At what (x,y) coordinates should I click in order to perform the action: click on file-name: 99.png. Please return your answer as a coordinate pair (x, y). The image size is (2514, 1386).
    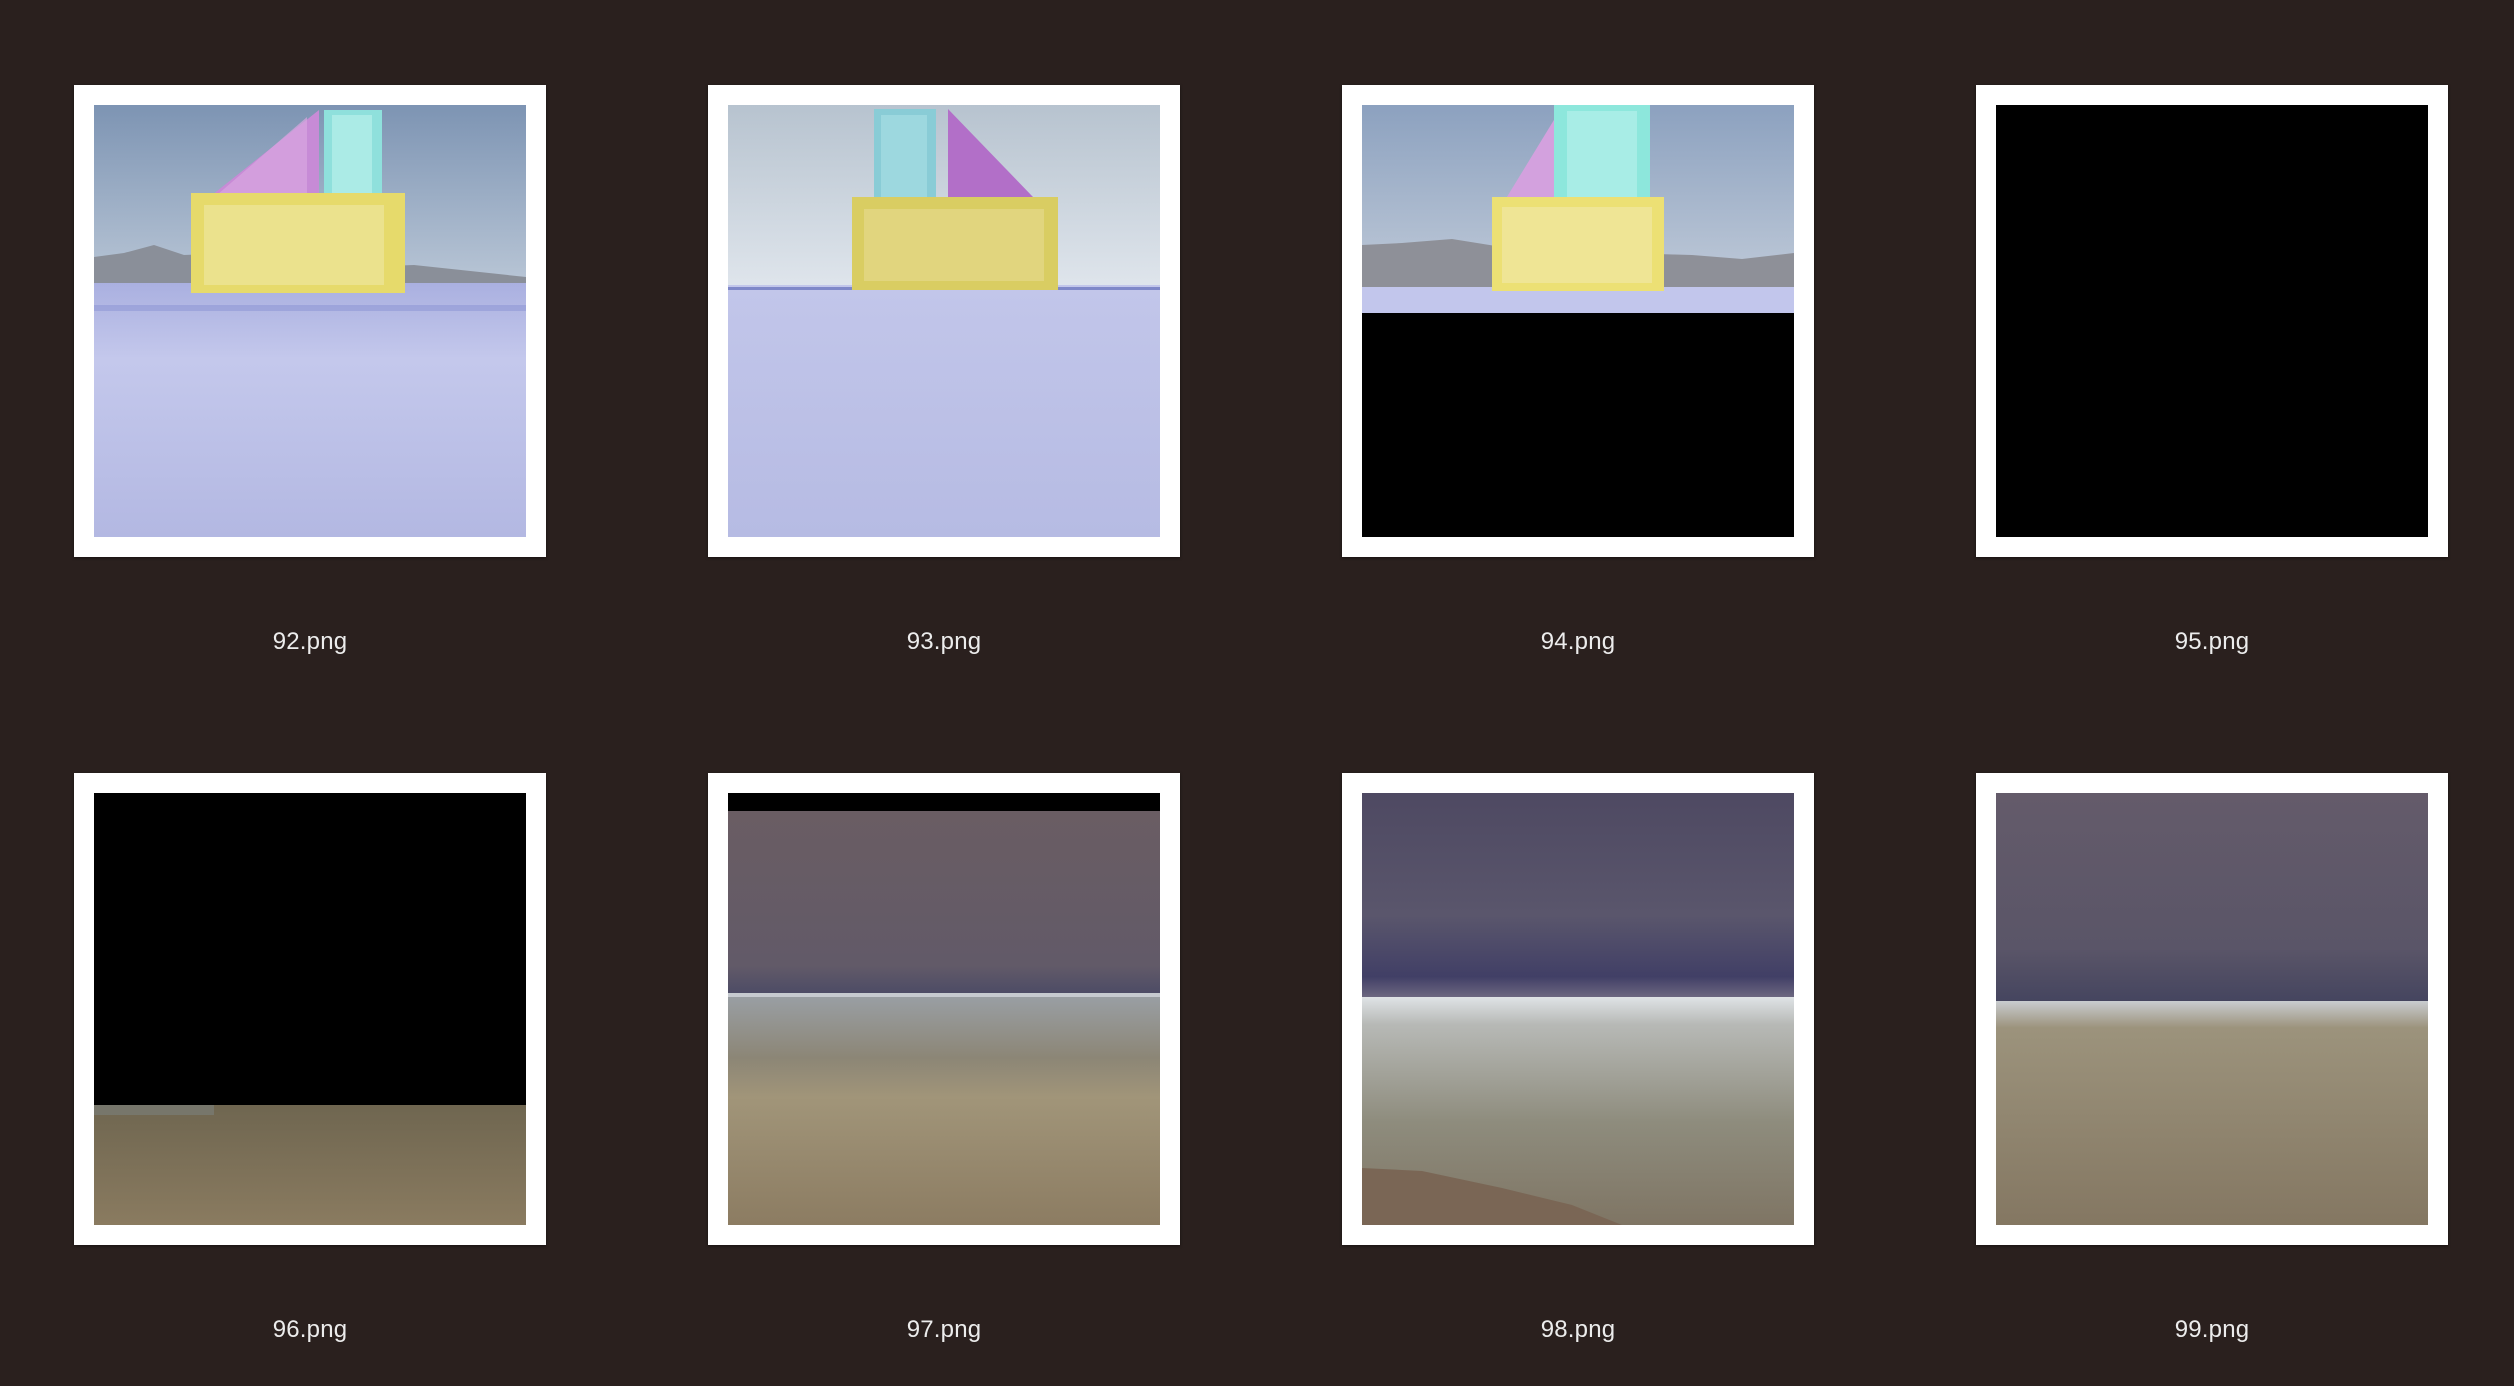
    Looking at the image, I should click on (2212, 1330).